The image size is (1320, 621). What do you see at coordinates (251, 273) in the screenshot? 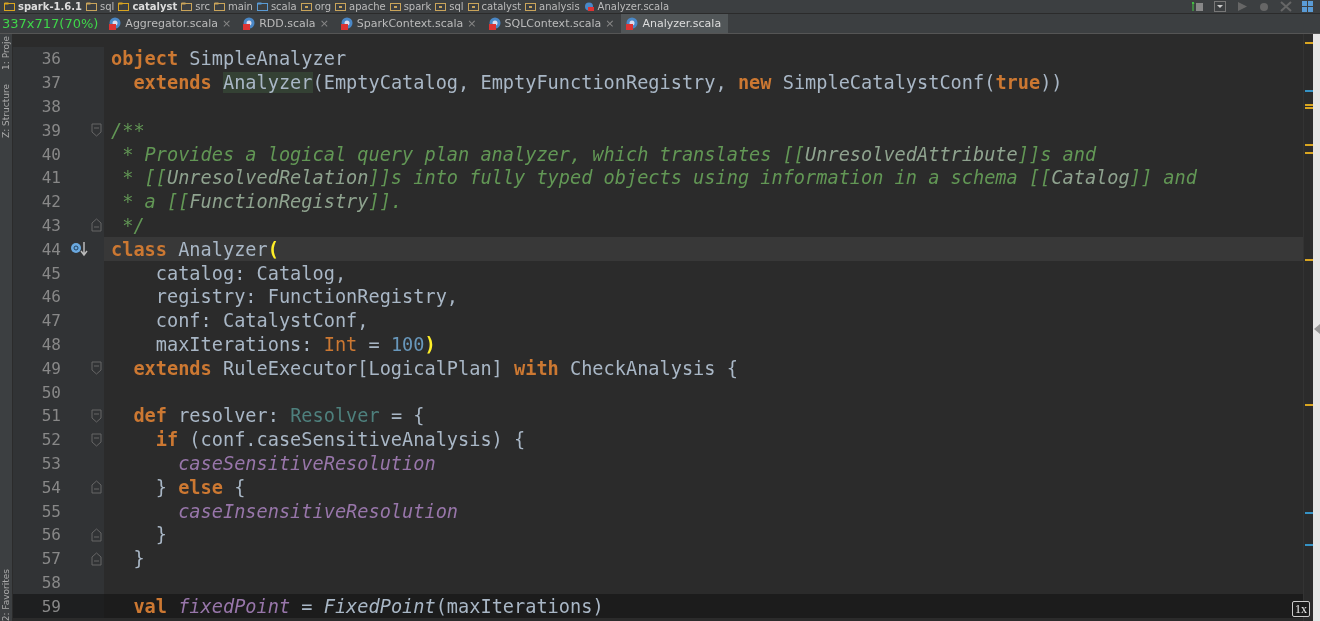
I see `code-line: catalog: Catalog,` at bounding box center [251, 273].